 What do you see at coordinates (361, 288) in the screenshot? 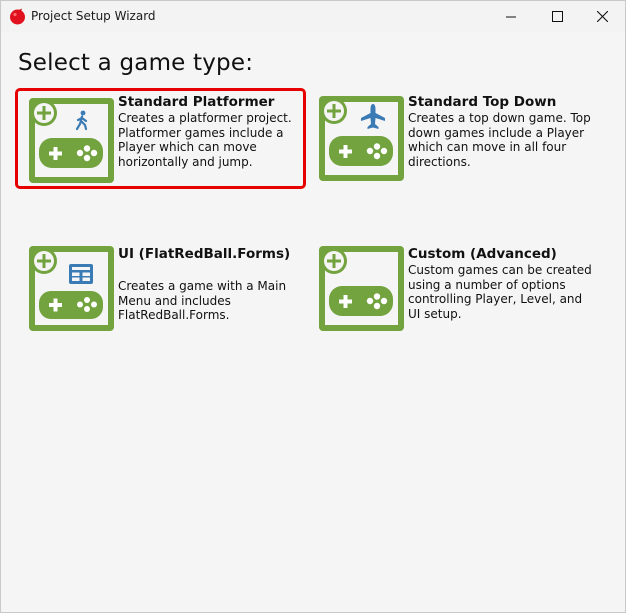
I see `custom-icon` at bounding box center [361, 288].